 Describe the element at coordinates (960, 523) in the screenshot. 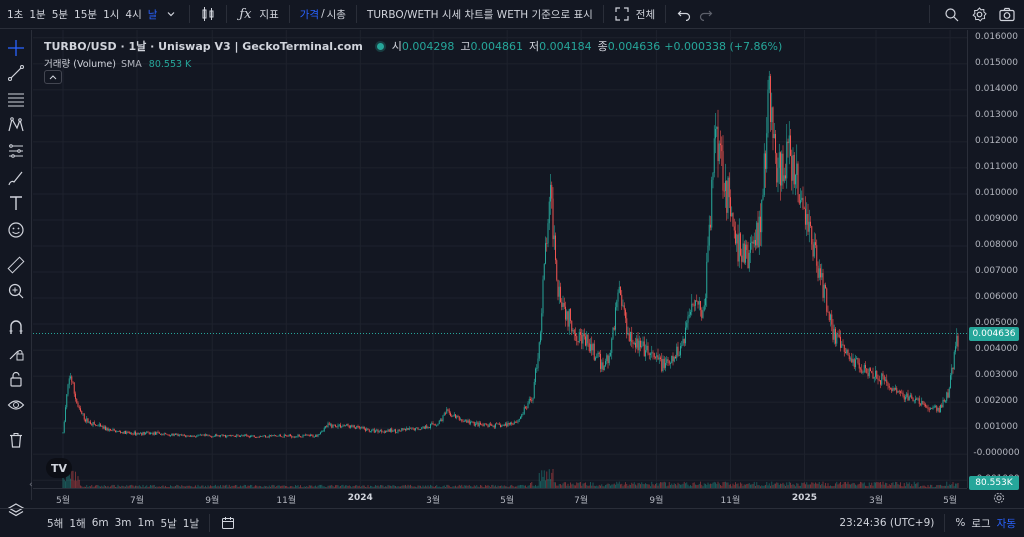

I see `percent-toggle: %` at that location.